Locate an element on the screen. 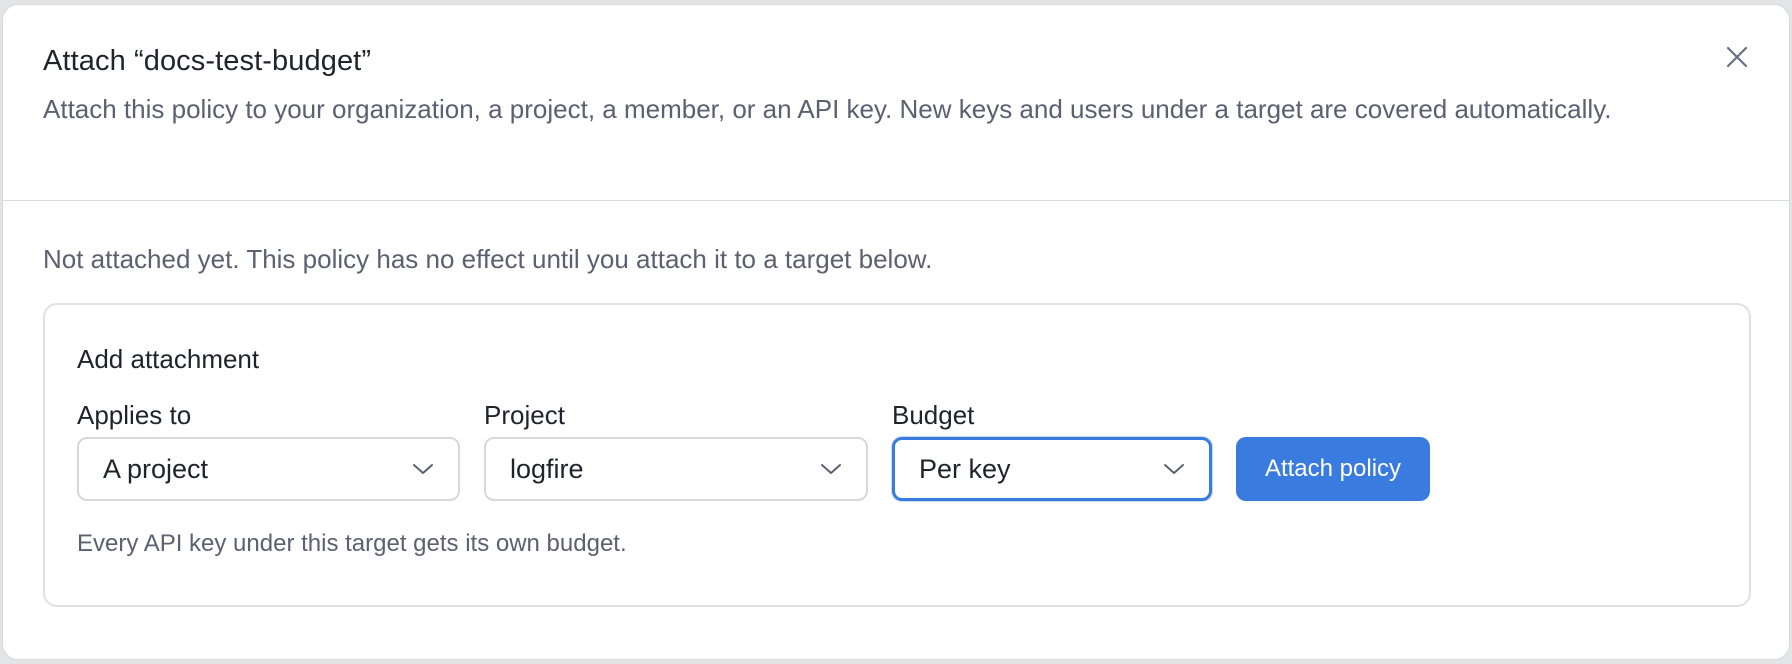 The image size is (1792, 664). applies-to-field: Applies to A project is located at coordinates (268, 450).